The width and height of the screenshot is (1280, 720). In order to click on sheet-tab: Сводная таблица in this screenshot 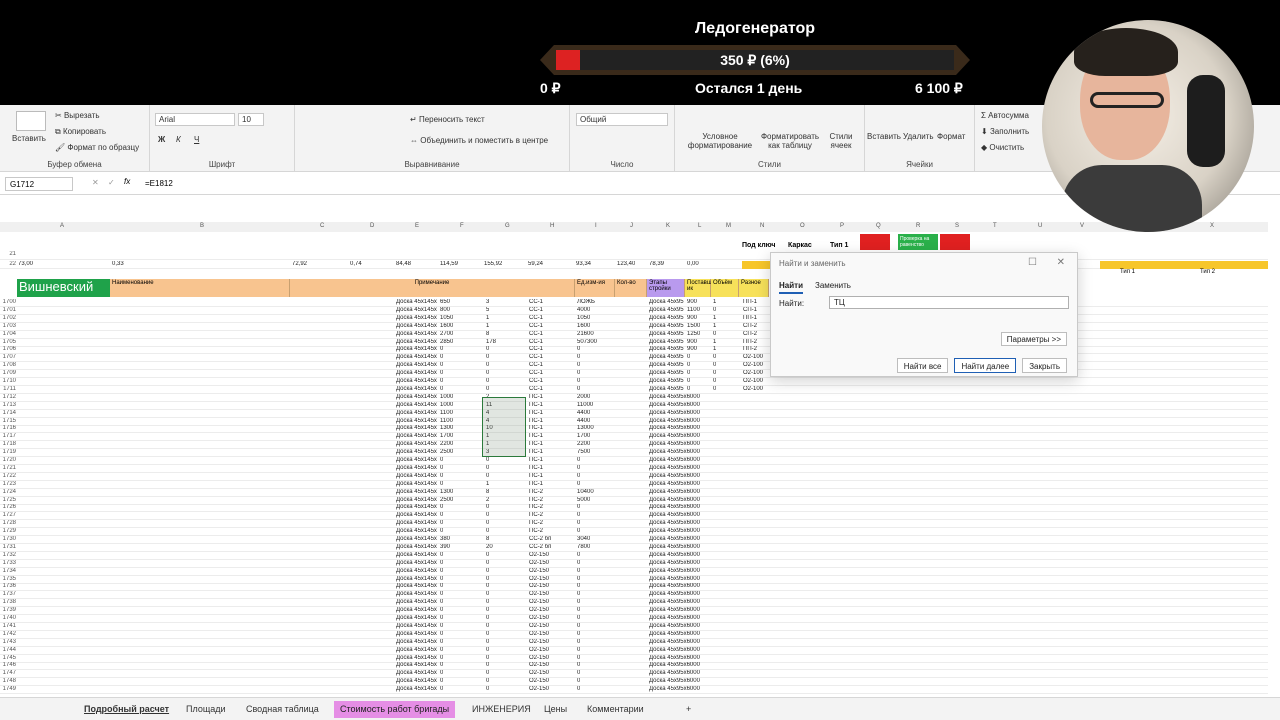, I will do `click(282, 709)`.